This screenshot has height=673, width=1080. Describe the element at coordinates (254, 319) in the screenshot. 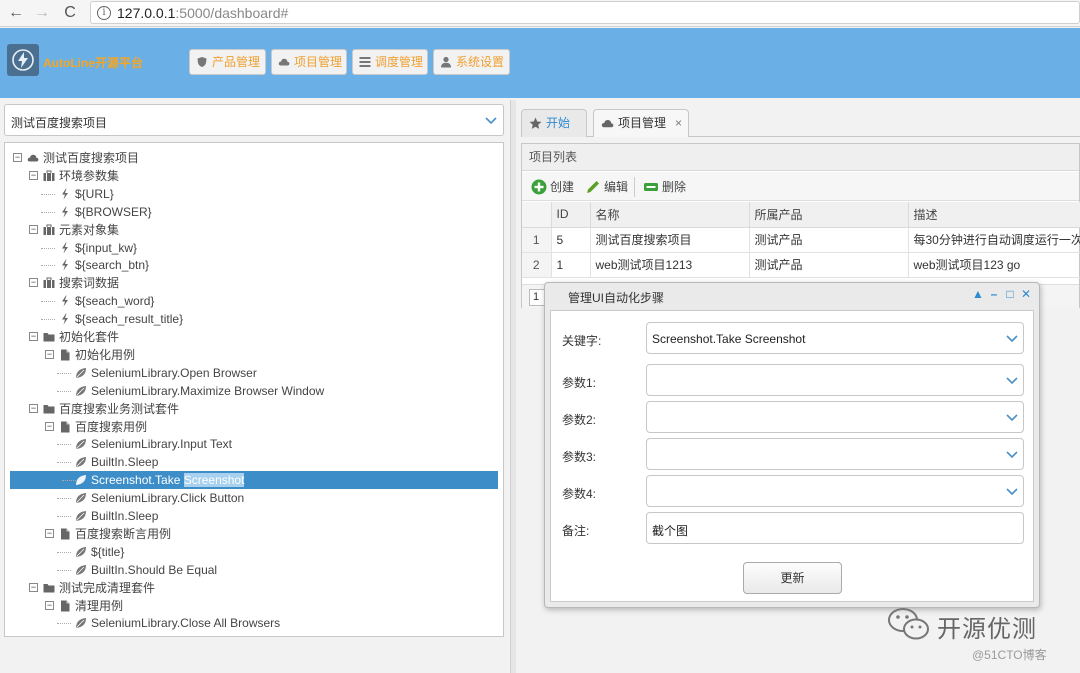

I see `tree-node: ${seach_result_title}` at that location.